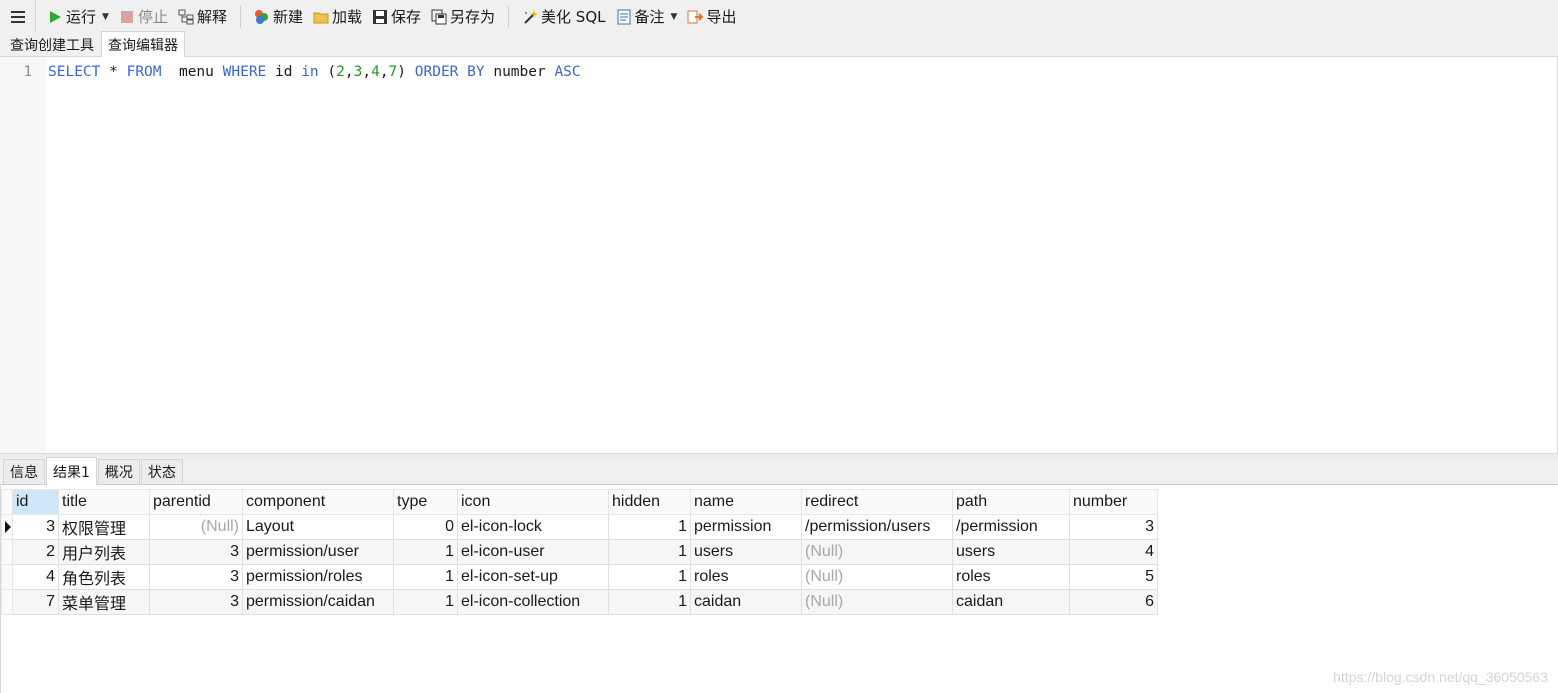 This screenshot has width=1558, height=693. I want to click on sql-number: 7, so click(393, 72).